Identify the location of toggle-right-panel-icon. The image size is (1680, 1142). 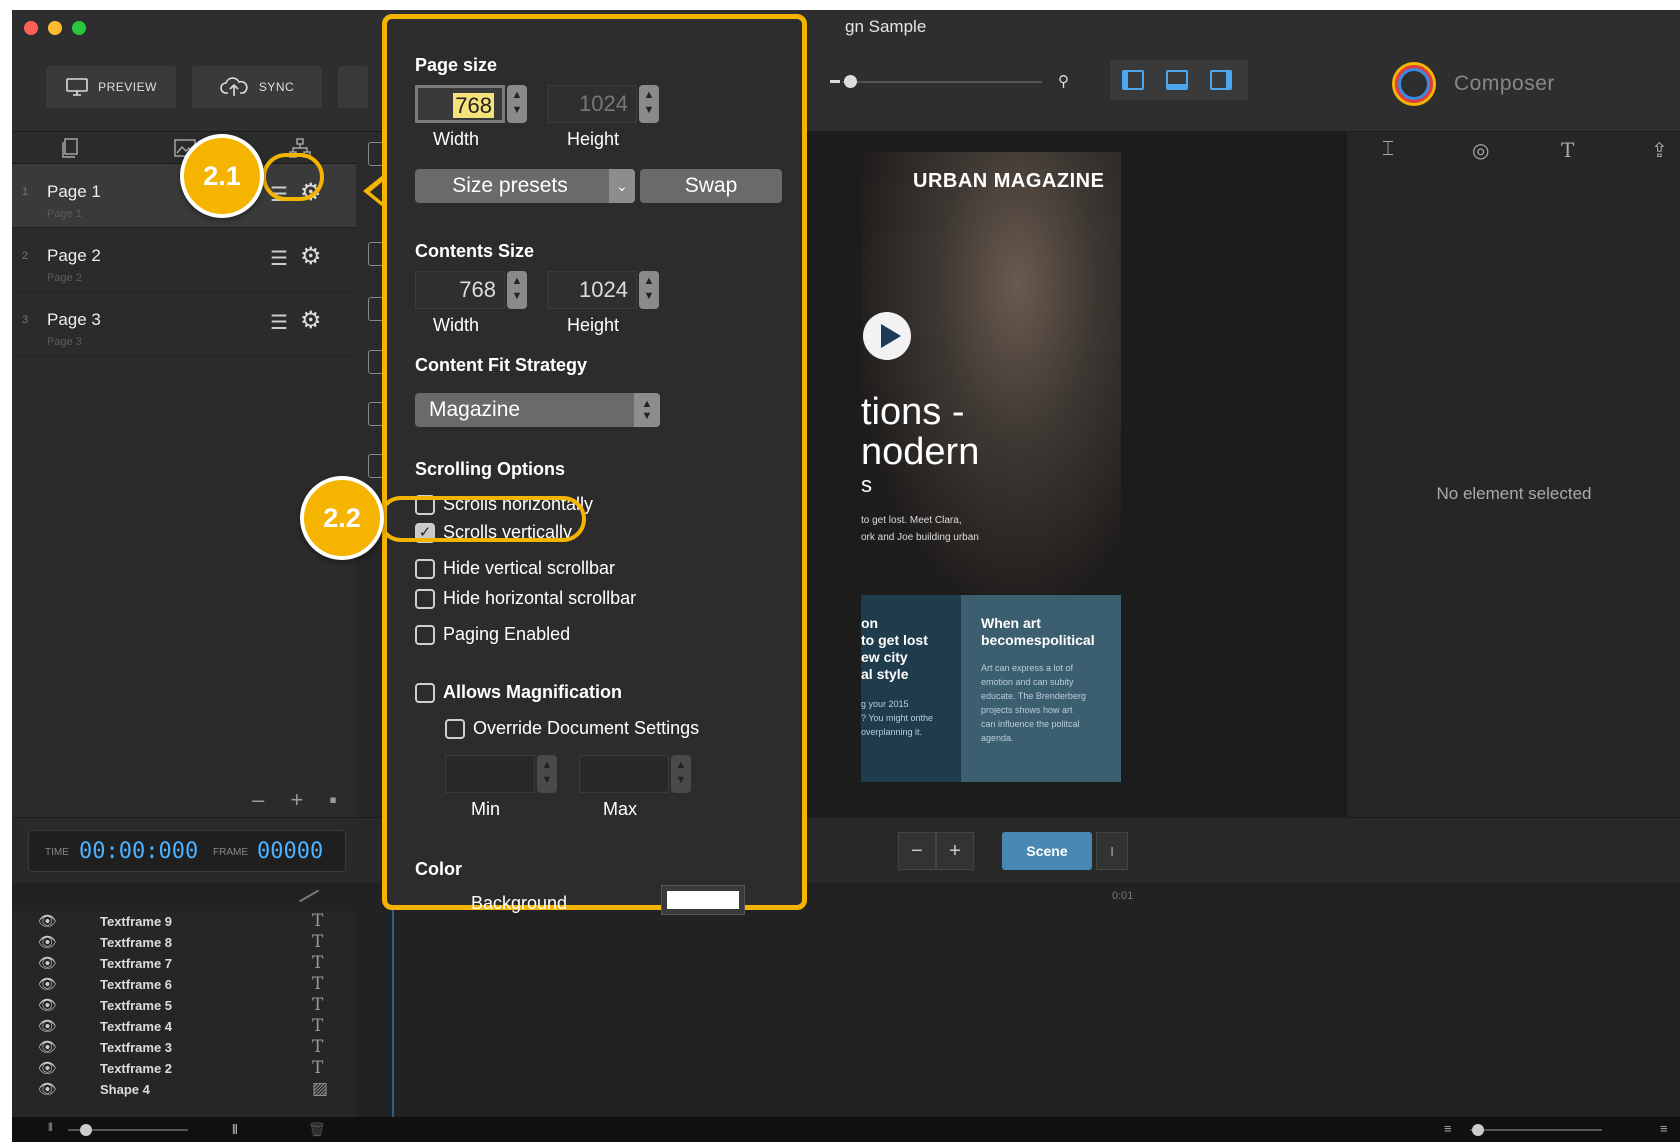
(1221, 80).